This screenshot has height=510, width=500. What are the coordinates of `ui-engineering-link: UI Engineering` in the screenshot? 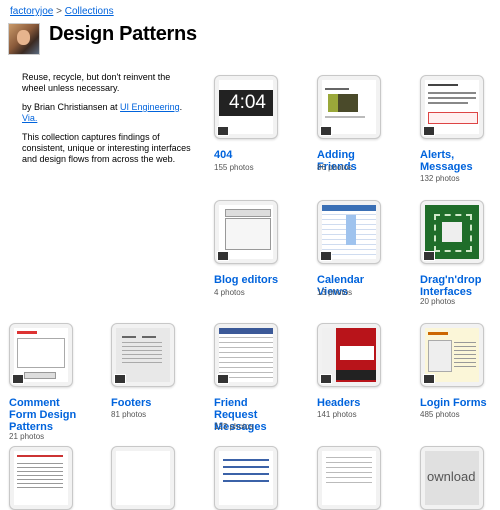 It's located at (150, 107).